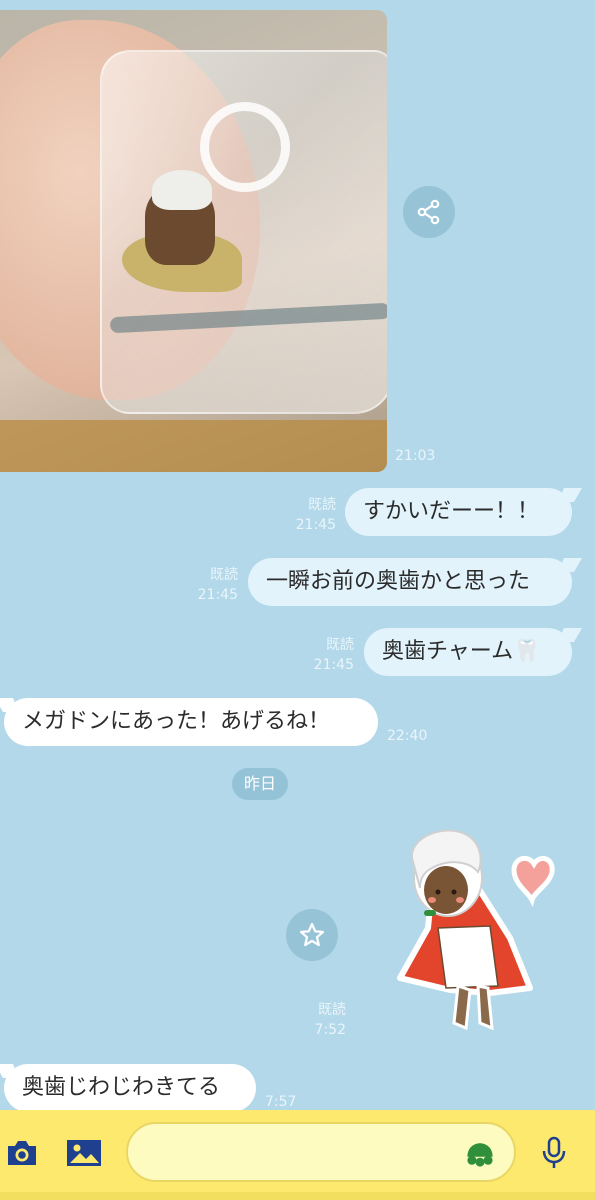 The image size is (595, 1200). Describe the element at coordinates (326, 655) in the screenshot. I see `read-status-3: 既読 21:45` at that location.